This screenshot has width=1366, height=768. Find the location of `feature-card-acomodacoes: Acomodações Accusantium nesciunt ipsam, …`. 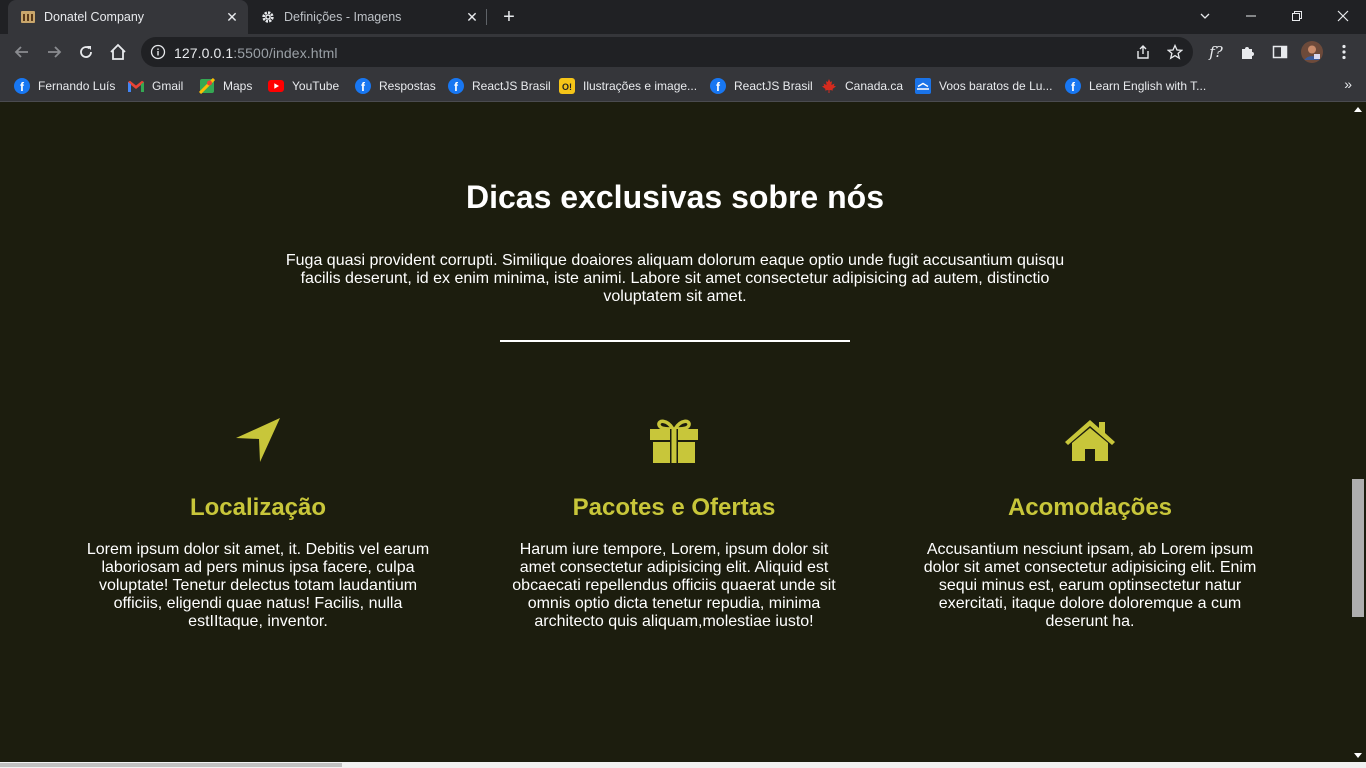

feature-card-acomodacoes: Acomodações Accusantium nesciunt ipsam, … is located at coordinates (1090, 523).